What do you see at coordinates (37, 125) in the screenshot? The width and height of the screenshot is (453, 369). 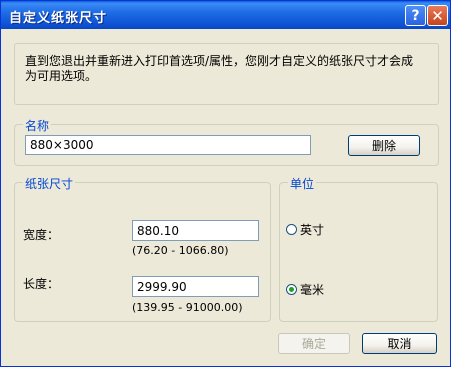 I see `name-group-label: 名称` at bounding box center [37, 125].